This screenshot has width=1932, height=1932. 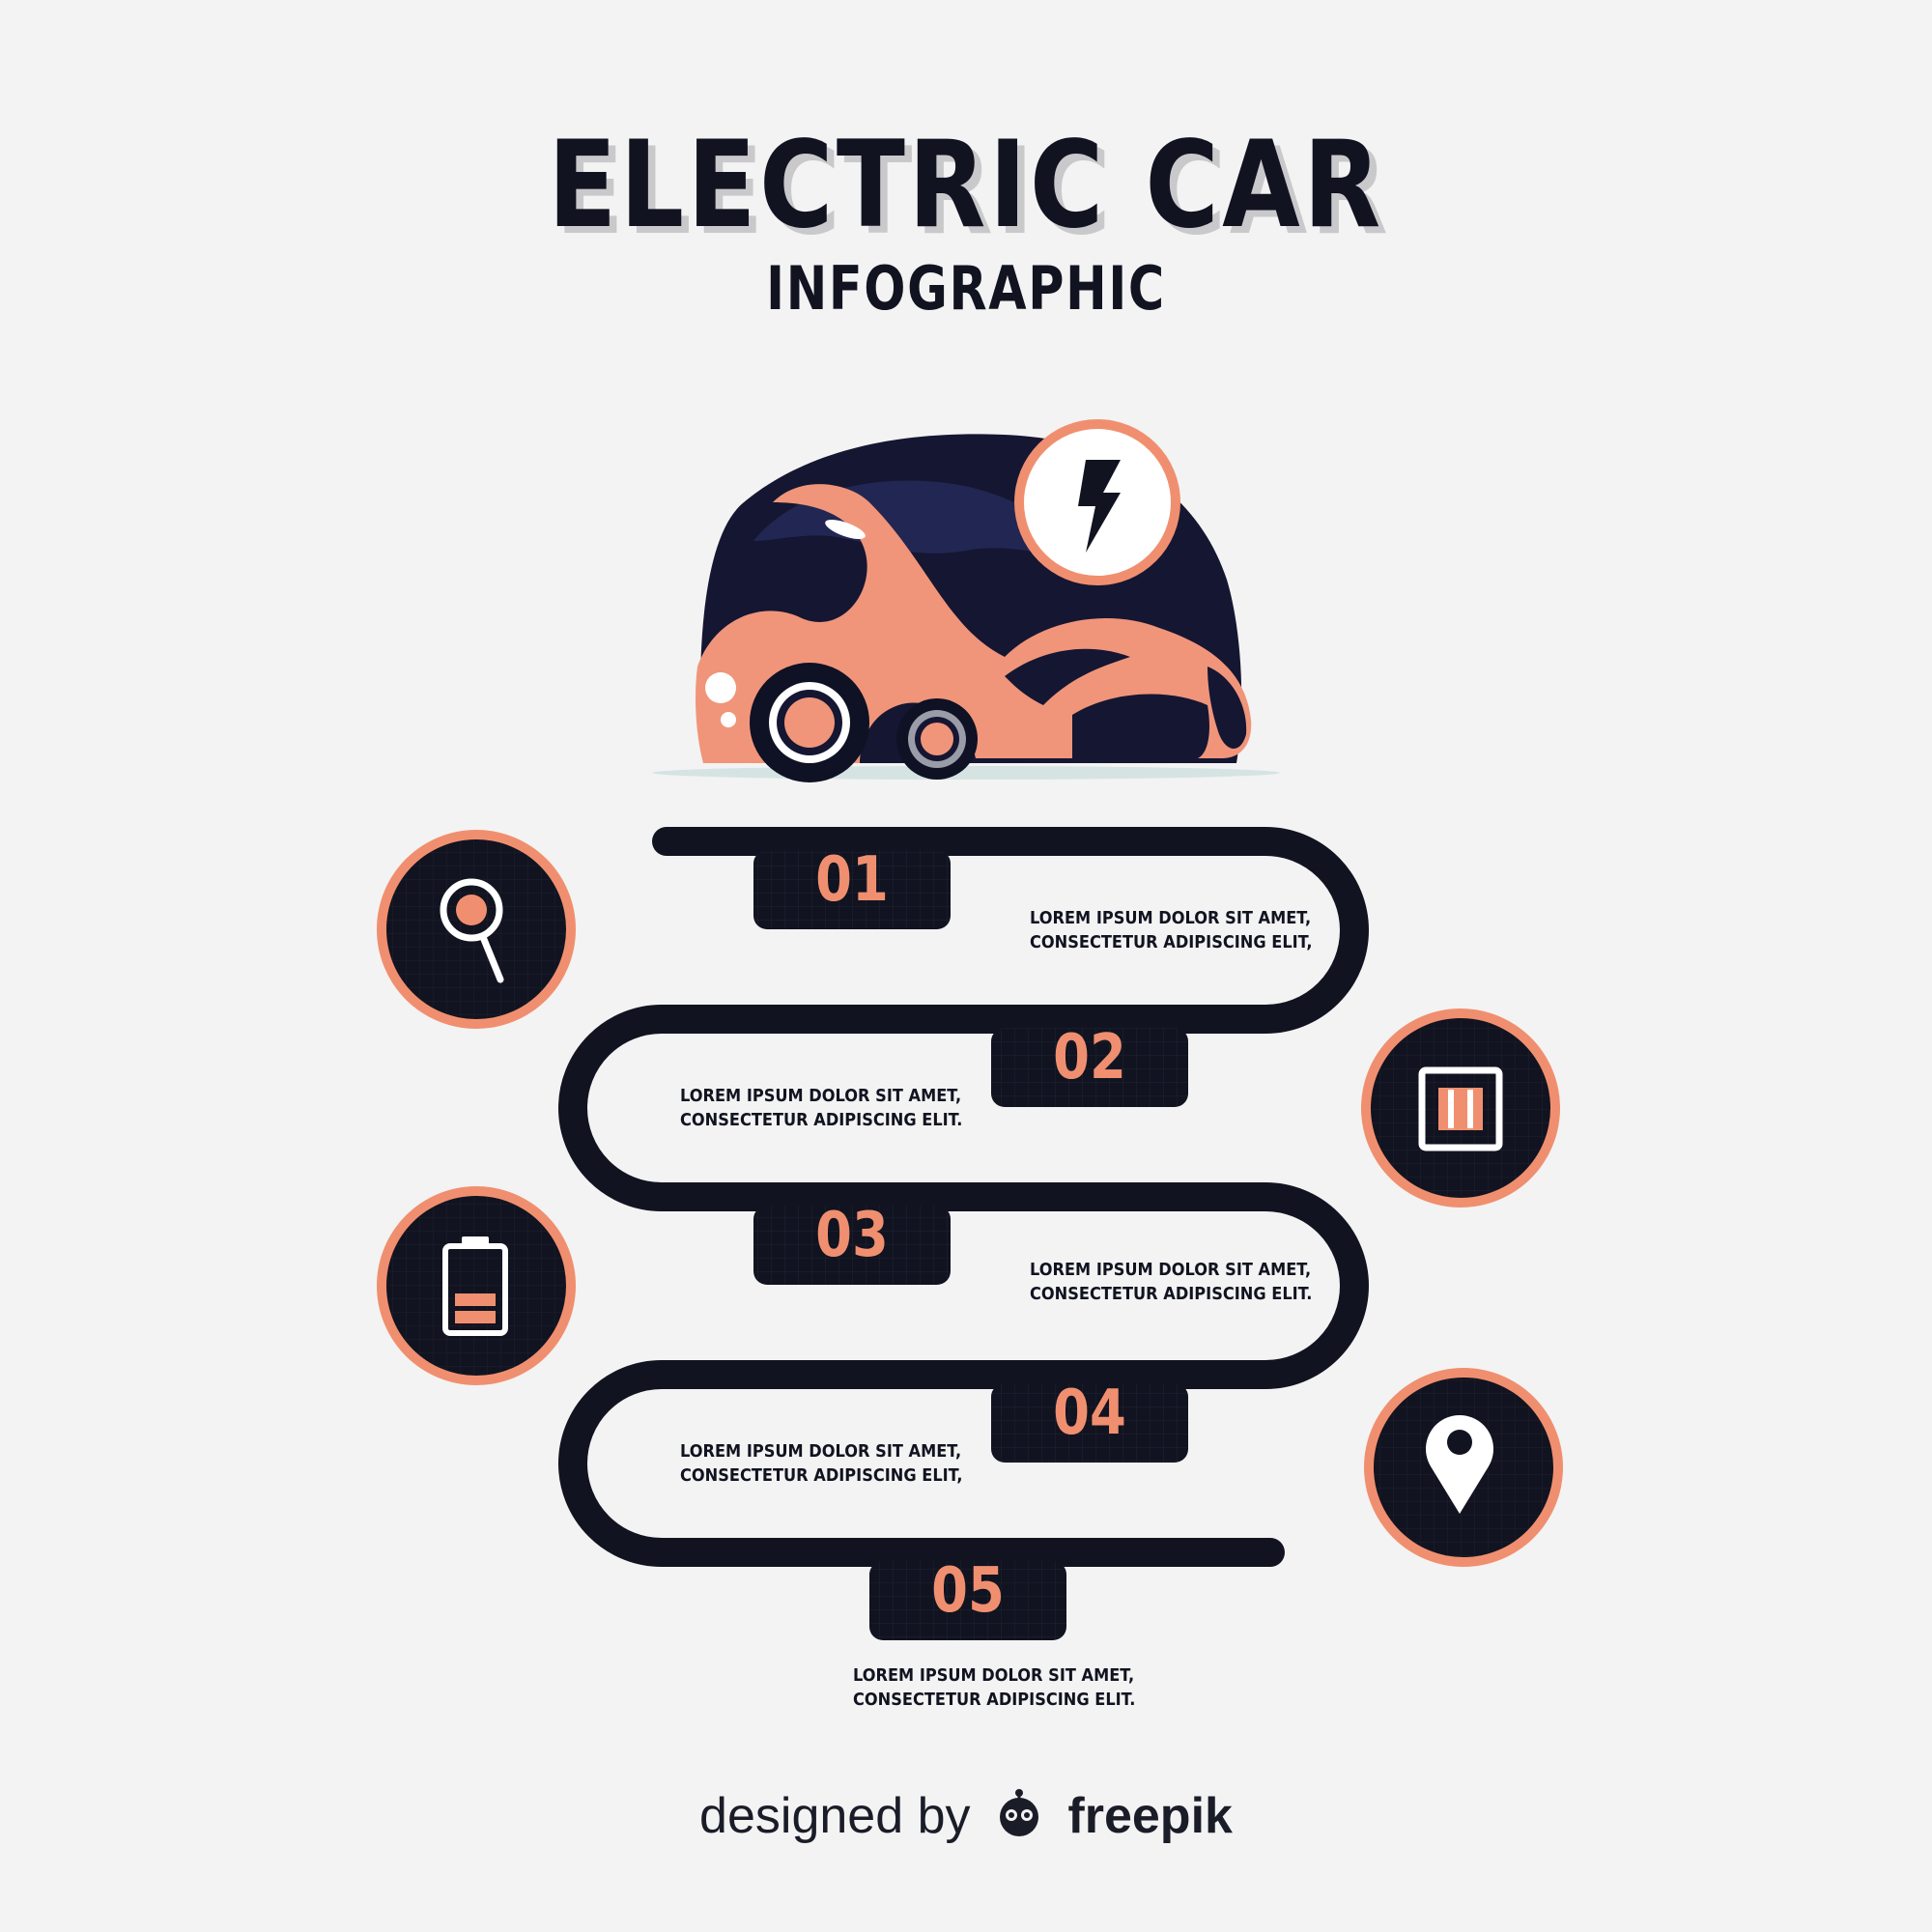 What do you see at coordinates (966, 773) in the screenshot?
I see `car-shadow` at bounding box center [966, 773].